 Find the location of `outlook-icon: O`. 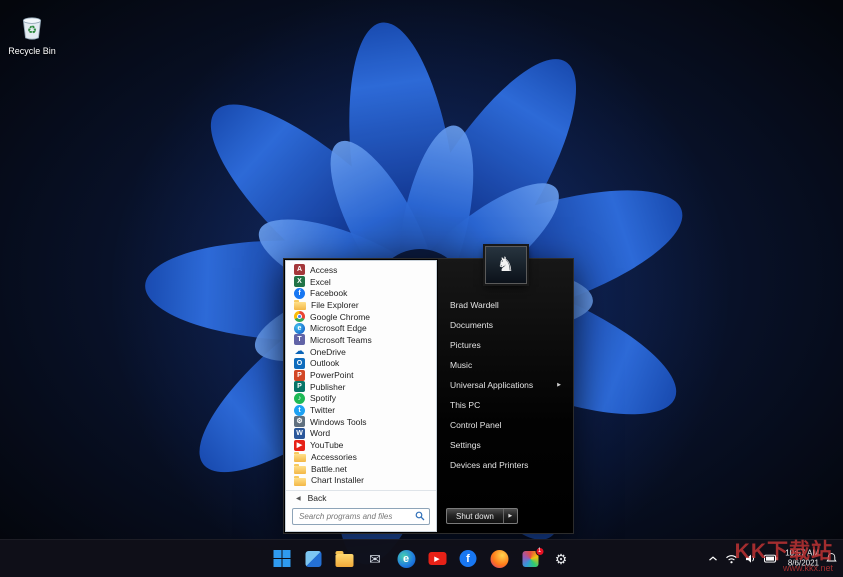

outlook-icon: O is located at coordinates (299, 363).